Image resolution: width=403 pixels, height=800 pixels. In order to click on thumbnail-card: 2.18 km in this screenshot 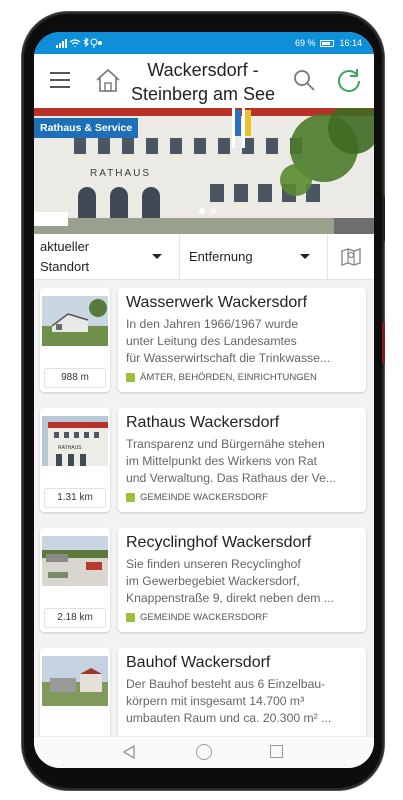, I will do `click(75, 580)`.